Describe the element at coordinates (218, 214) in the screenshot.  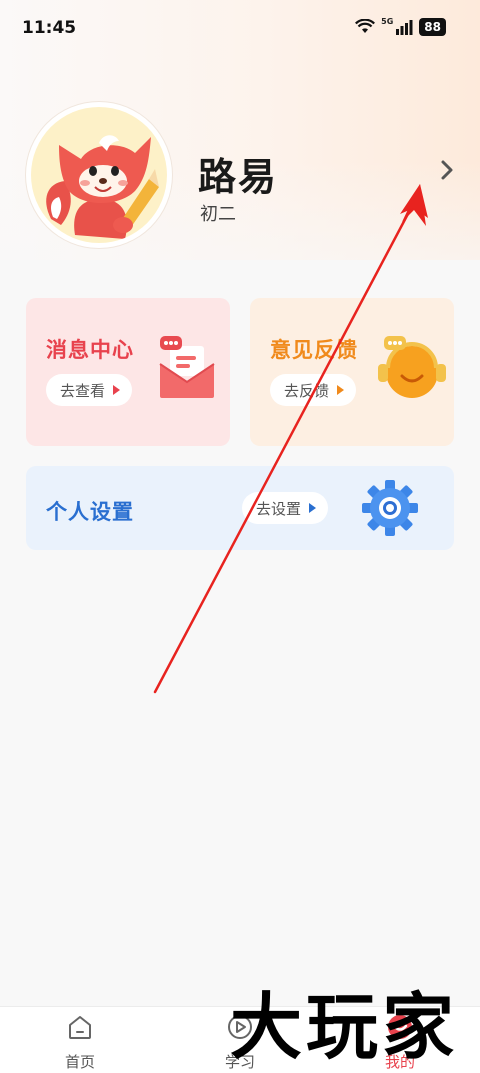
I see `profile-grade: 初二` at that location.